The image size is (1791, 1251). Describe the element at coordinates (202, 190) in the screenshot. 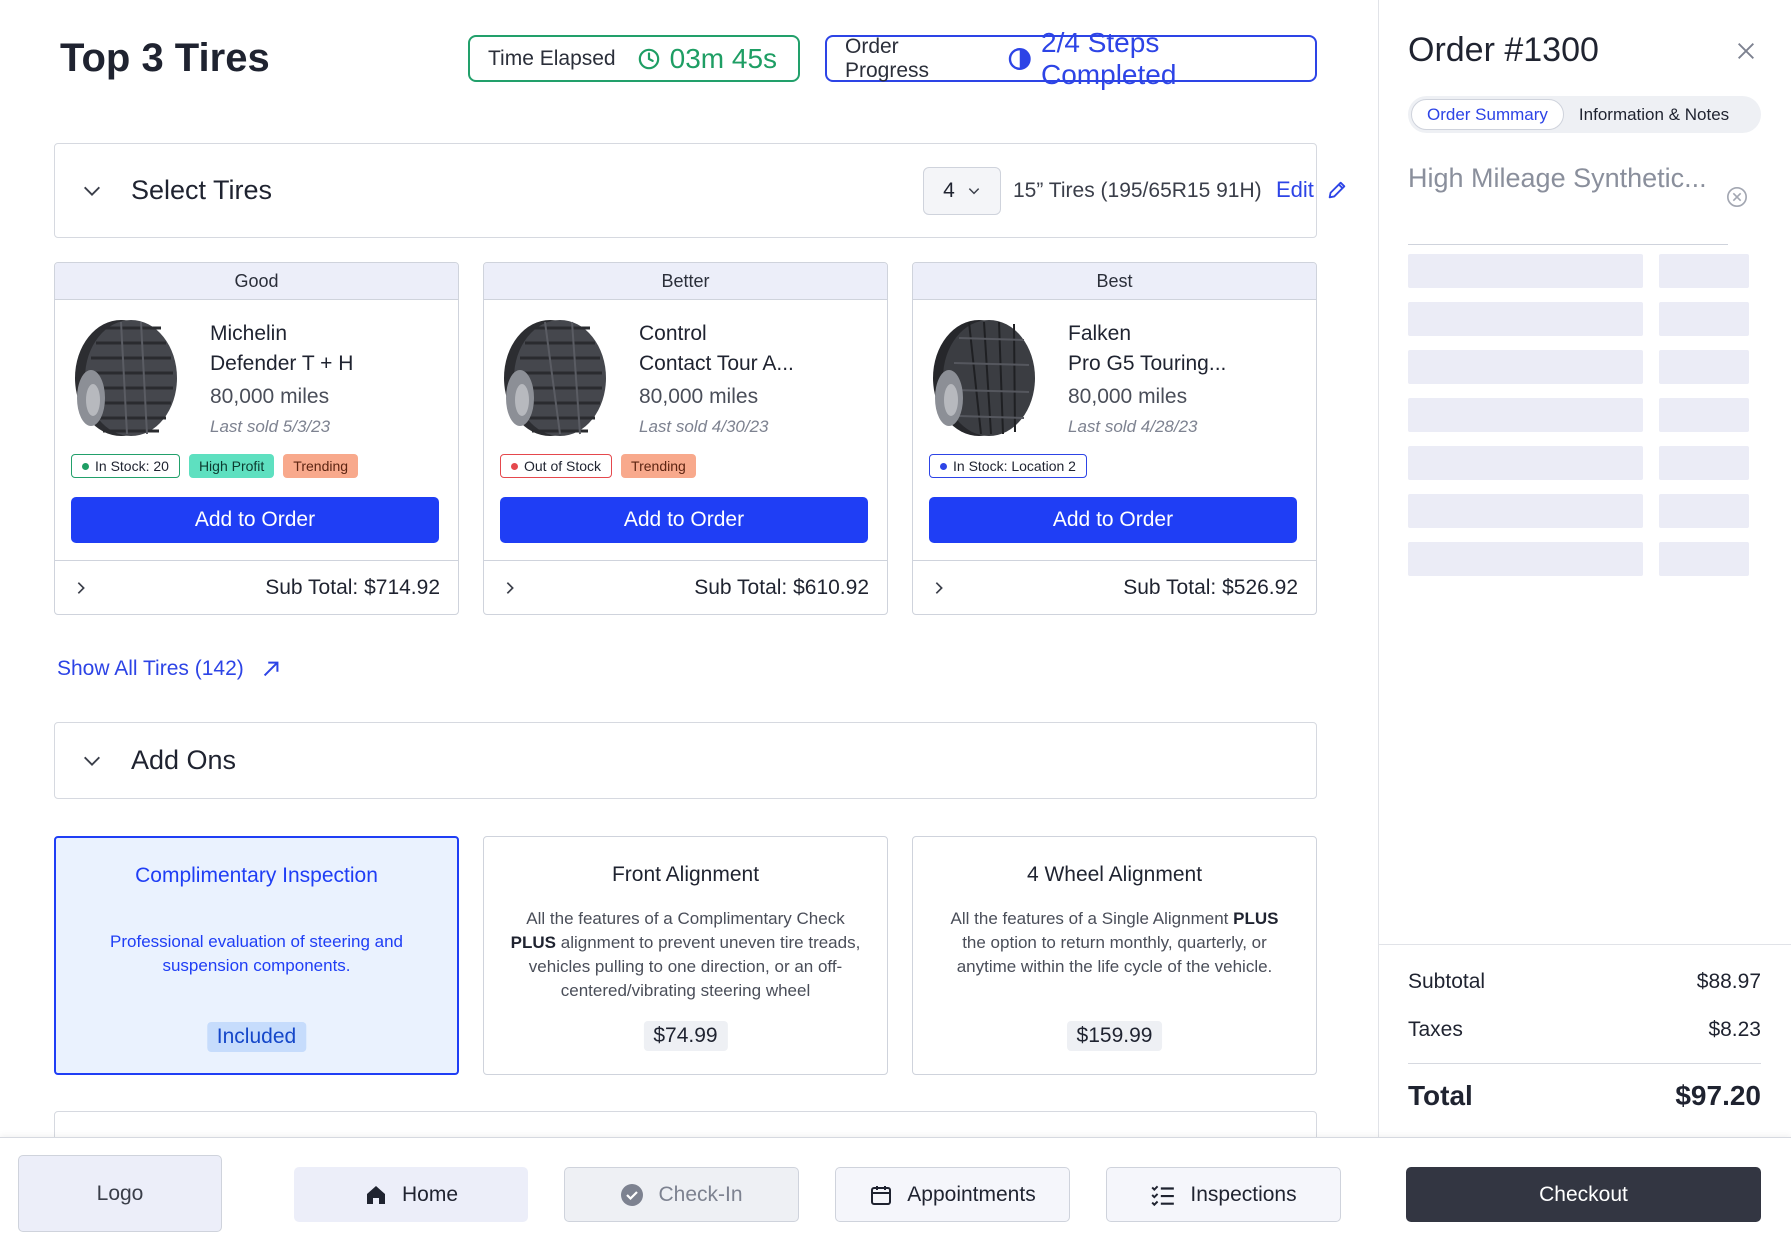

I see `select-tires-title: Select Tires` at that location.